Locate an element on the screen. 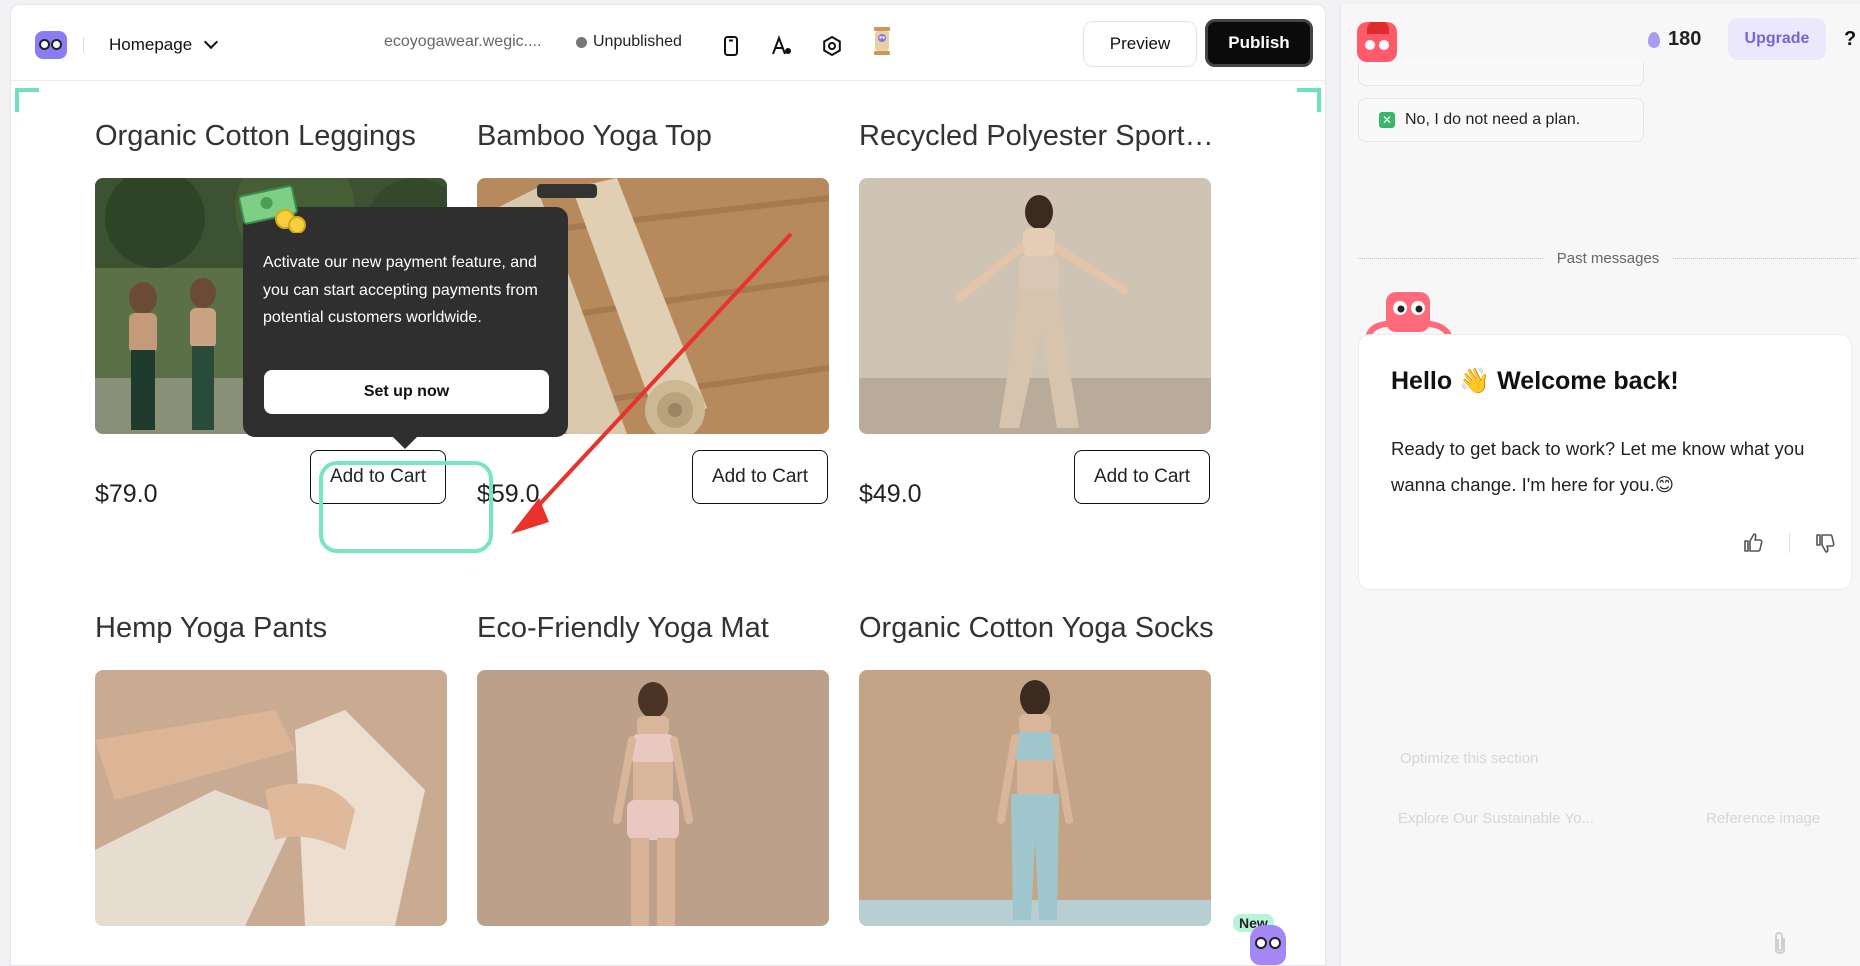 Image resolution: width=1860 pixels, height=966 pixels. plan-option-label: No, I do not need a plan. is located at coordinates (1493, 119).